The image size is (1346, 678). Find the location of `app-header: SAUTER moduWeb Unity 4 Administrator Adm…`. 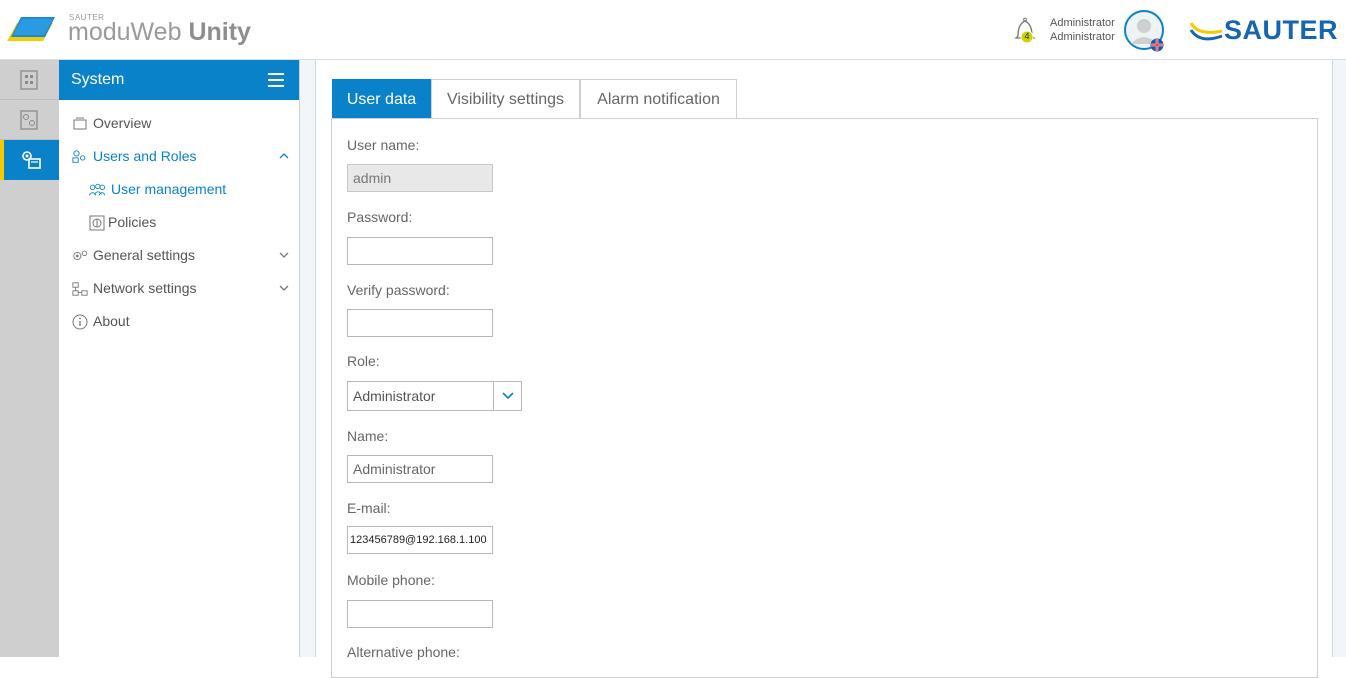

app-header: SAUTER moduWeb Unity 4 Administrator Adm… is located at coordinates (673, 30).